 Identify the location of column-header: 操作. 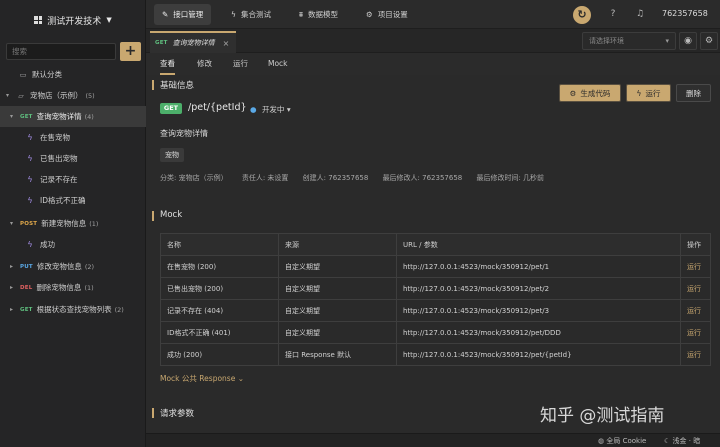
(695, 244).